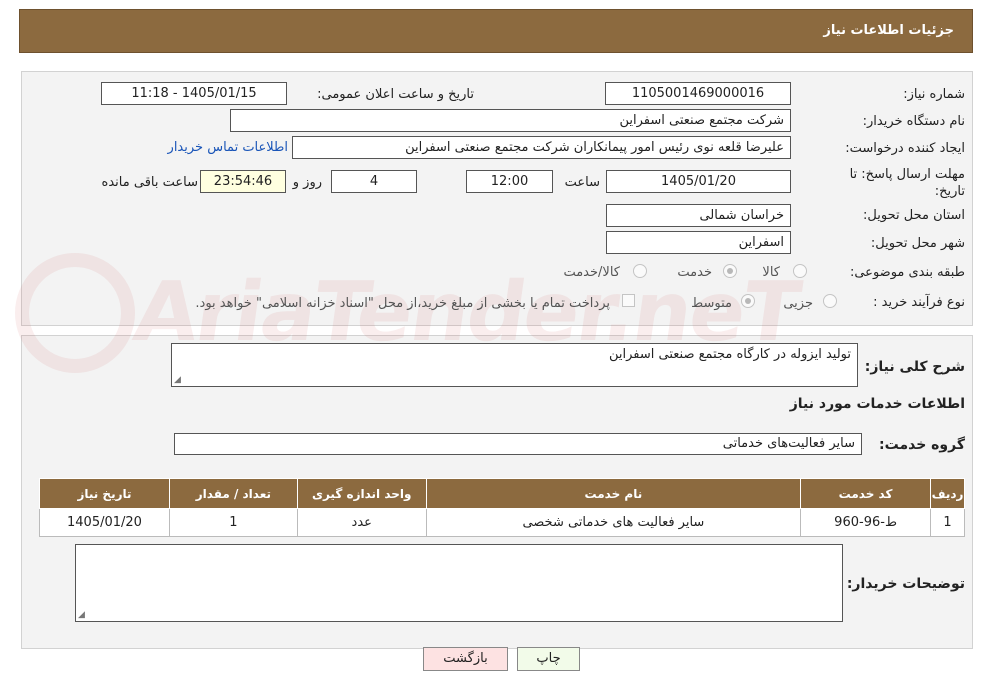 The height and width of the screenshot is (691, 985). I want to click on col-row-number: ردیف, so click(947, 493).